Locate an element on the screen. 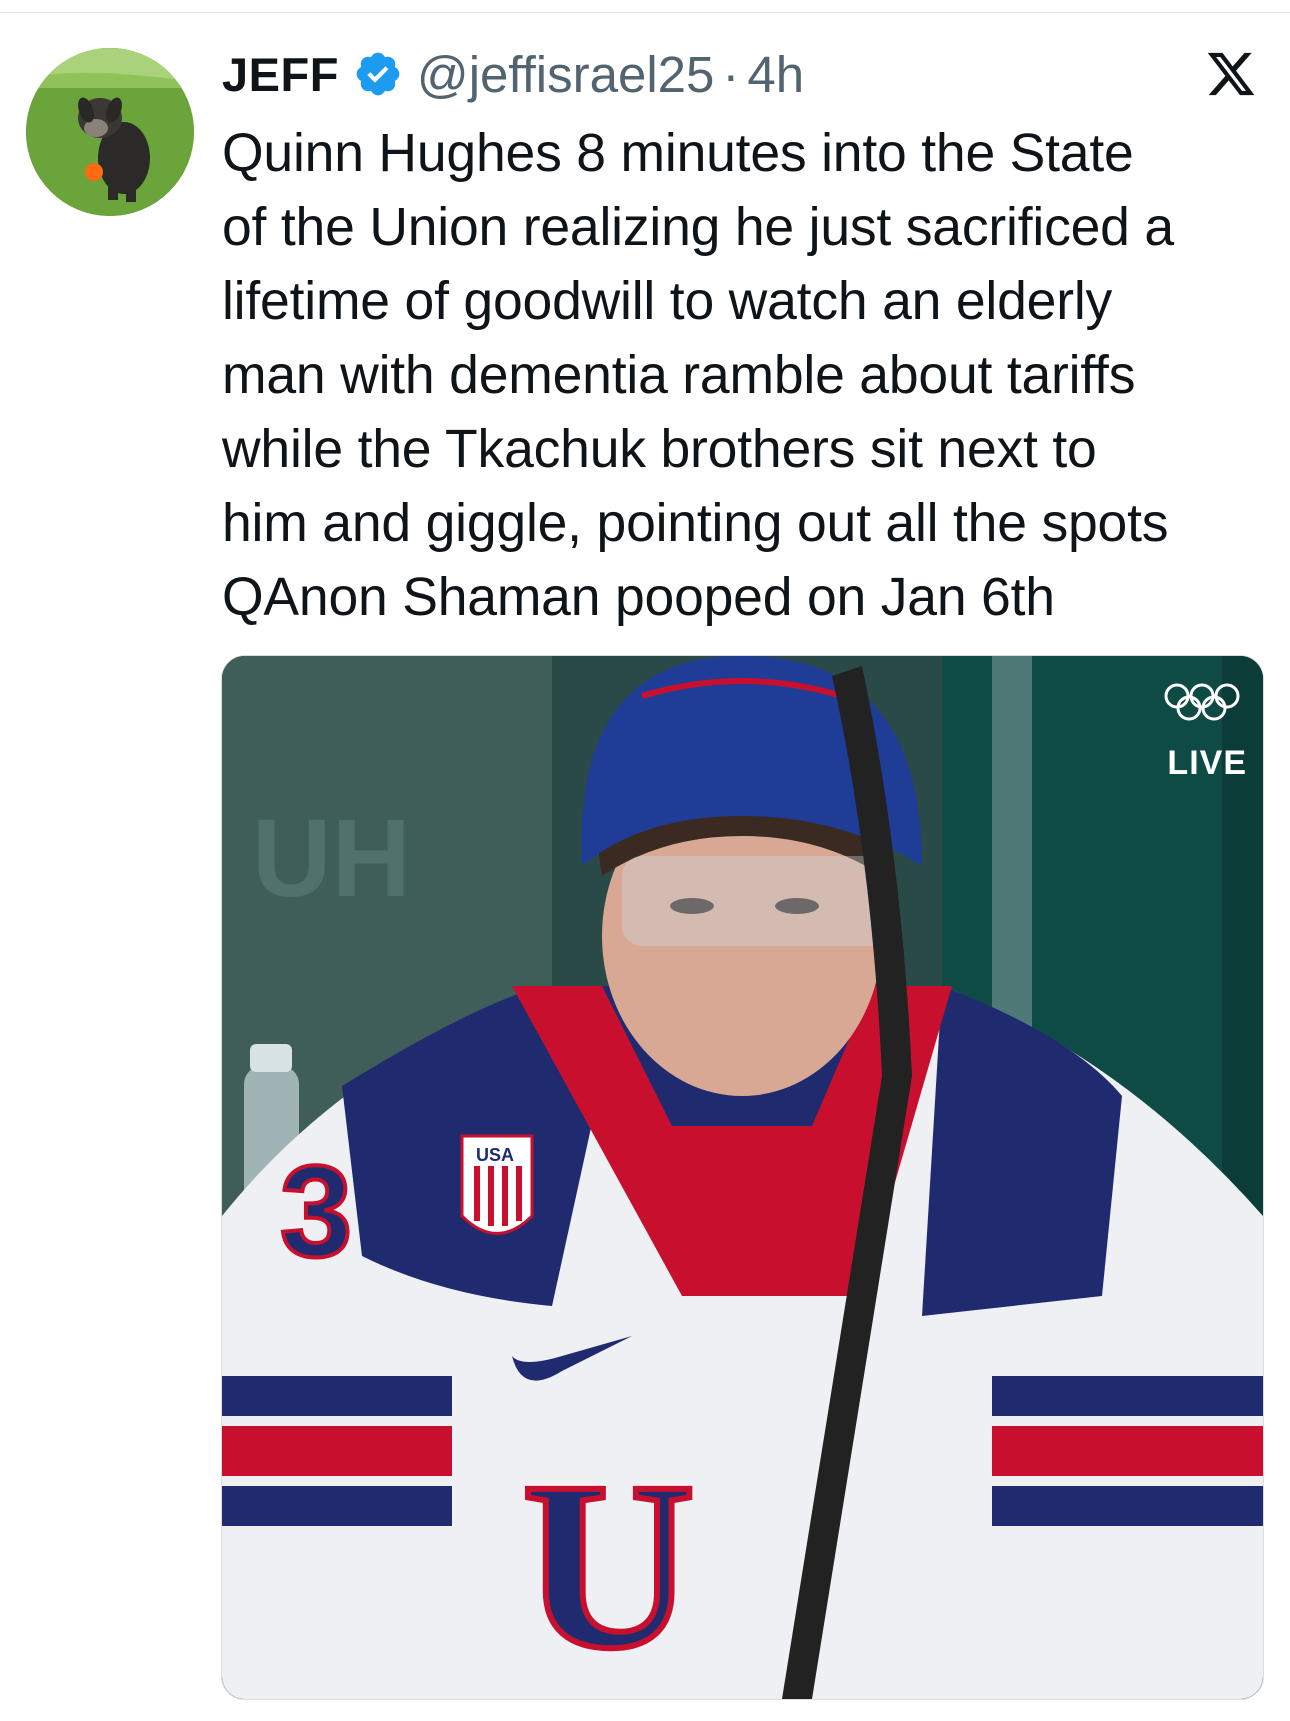 This screenshot has height=1721, width=1290. x-logo-icon is located at coordinates (1231, 74).